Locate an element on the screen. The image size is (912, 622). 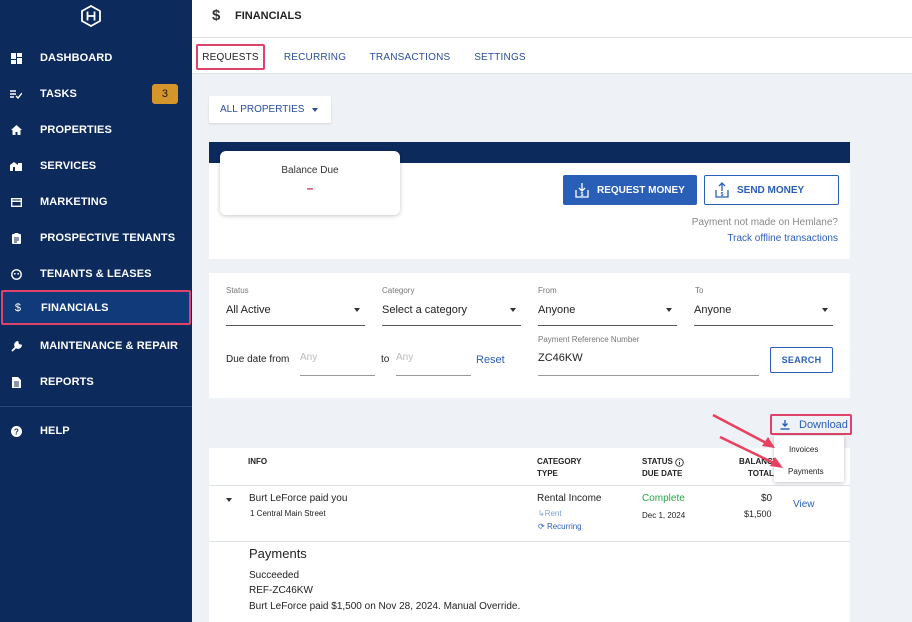
sidebar-item-reports: REPORTS is located at coordinates (96, 382).